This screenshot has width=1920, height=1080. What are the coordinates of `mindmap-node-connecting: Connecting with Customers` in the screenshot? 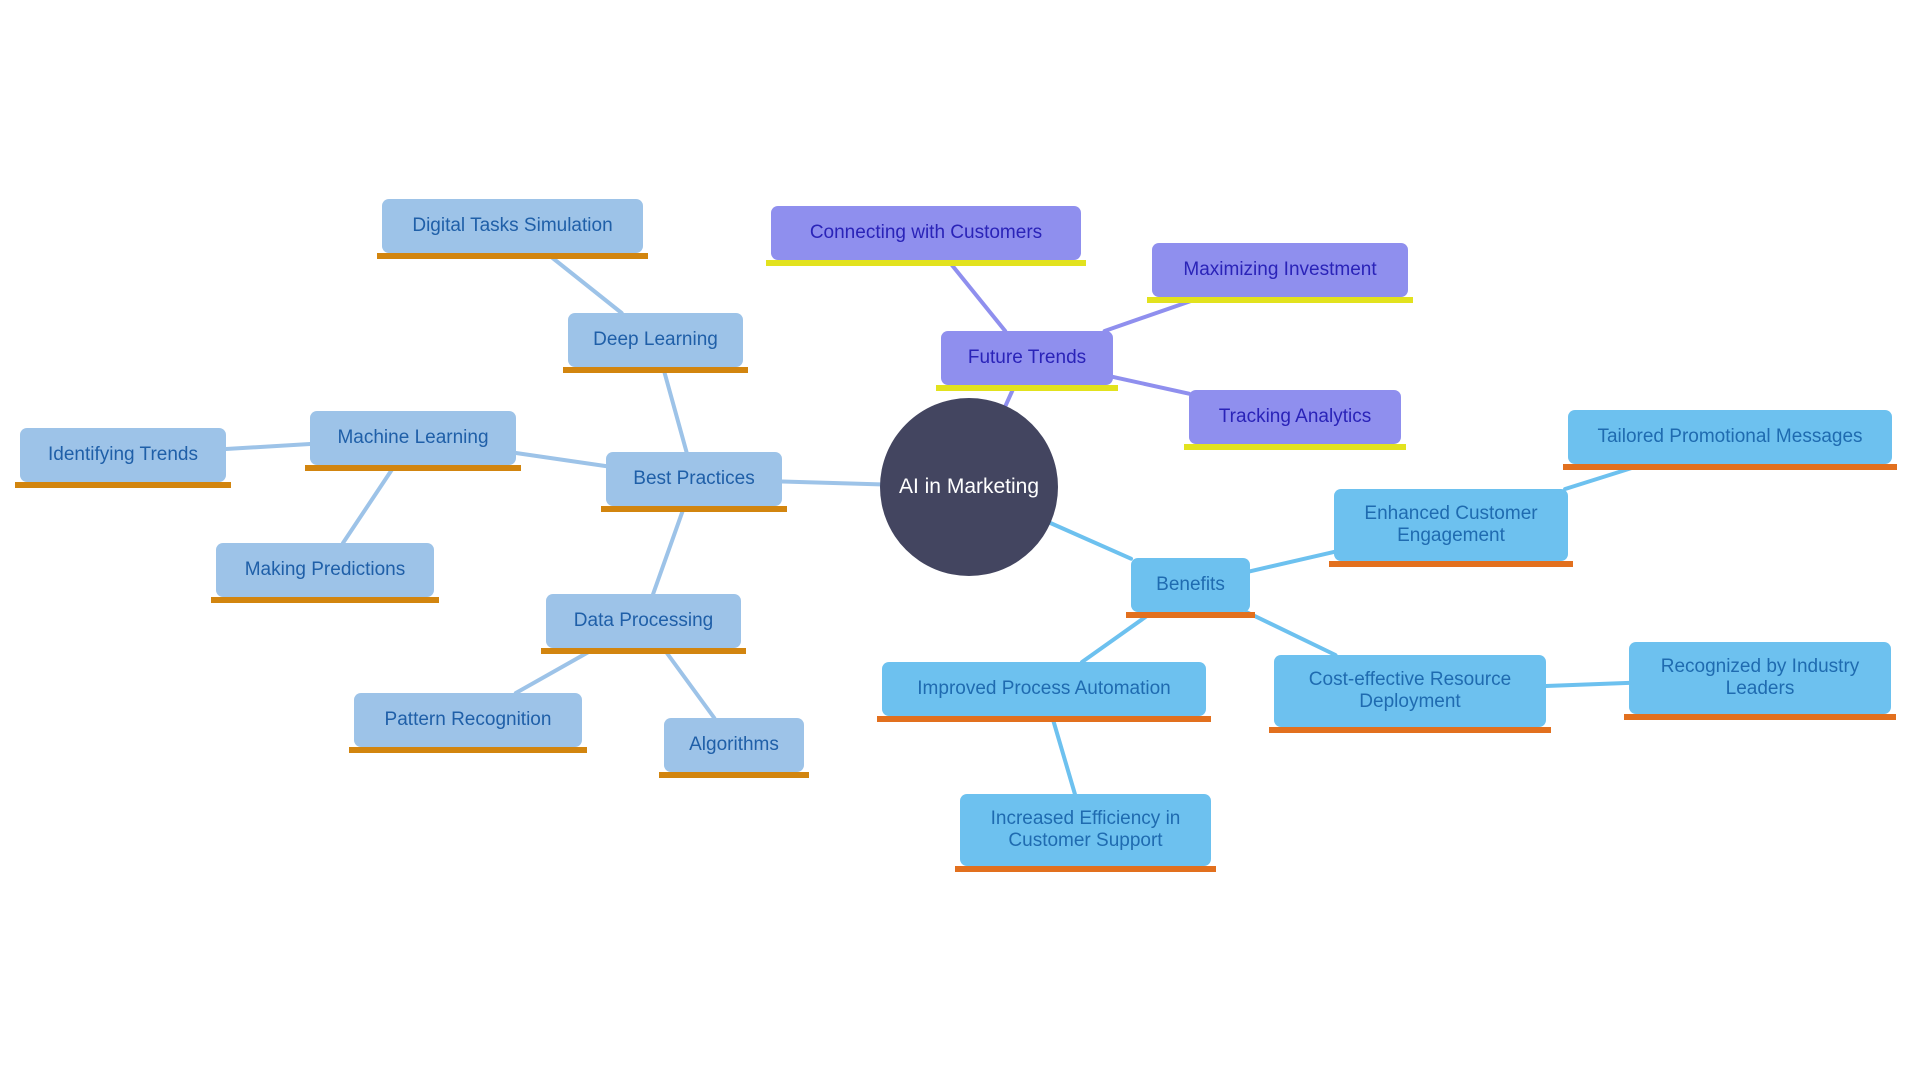 It's located at (926, 236).